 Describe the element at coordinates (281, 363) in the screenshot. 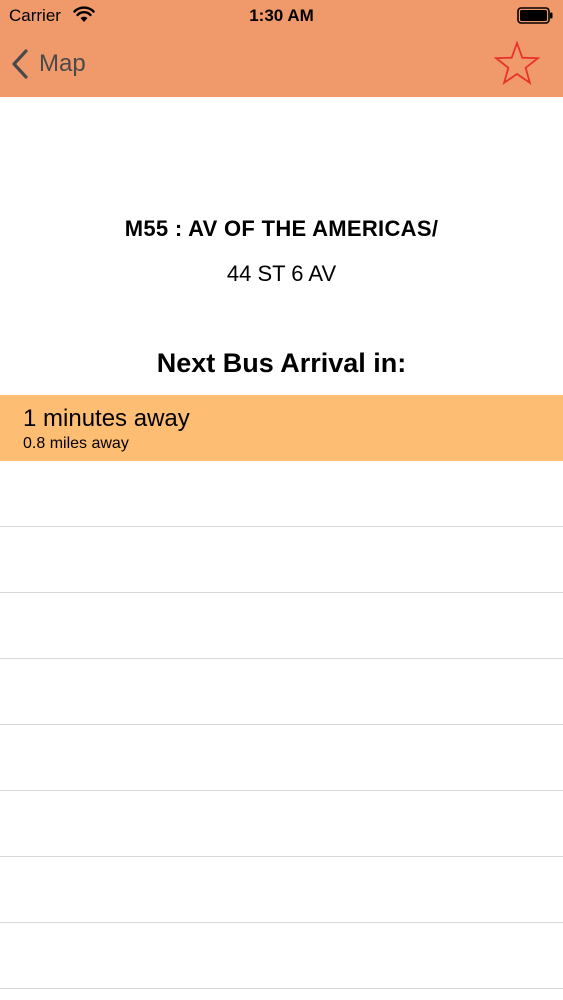

I see `next-arrival-heading: Next Bus Arrival in:` at that location.